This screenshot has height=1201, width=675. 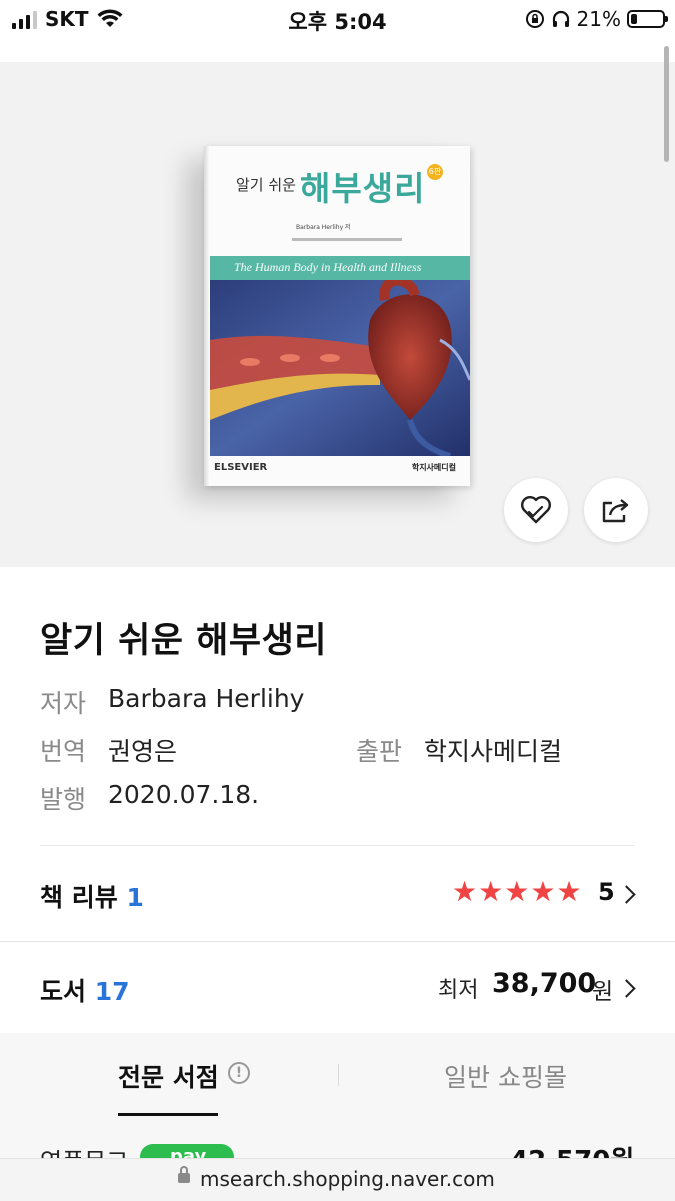 What do you see at coordinates (135, 897) in the screenshot?
I see `reviews-count: 1` at bounding box center [135, 897].